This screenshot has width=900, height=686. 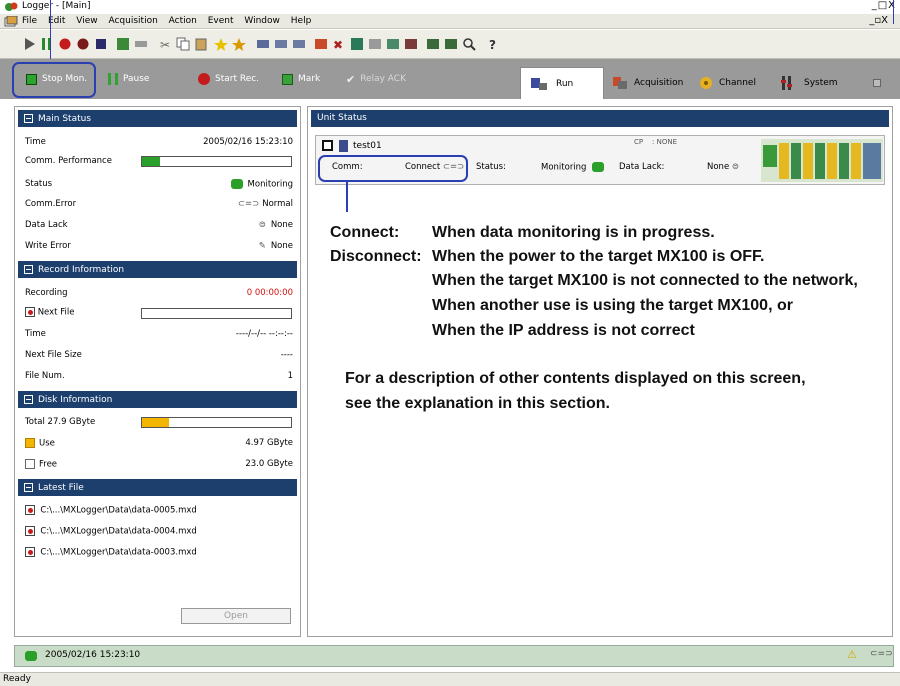 I want to click on callout-leader-line, so click(x=347, y=197).